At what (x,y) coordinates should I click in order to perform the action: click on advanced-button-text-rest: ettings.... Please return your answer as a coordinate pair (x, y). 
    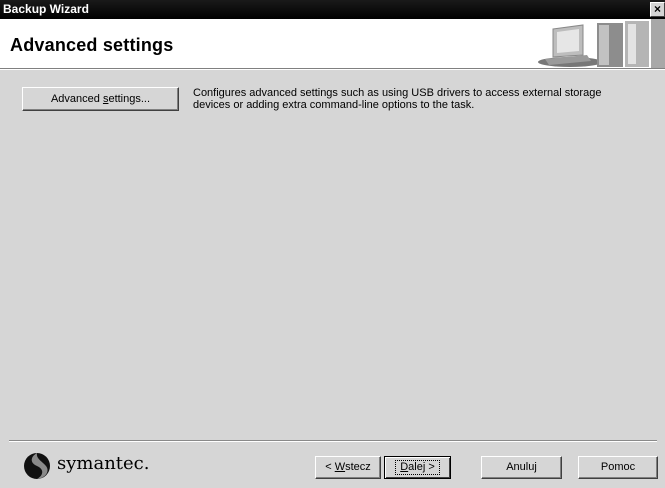
    Looking at the image, I should click on (129, 99).